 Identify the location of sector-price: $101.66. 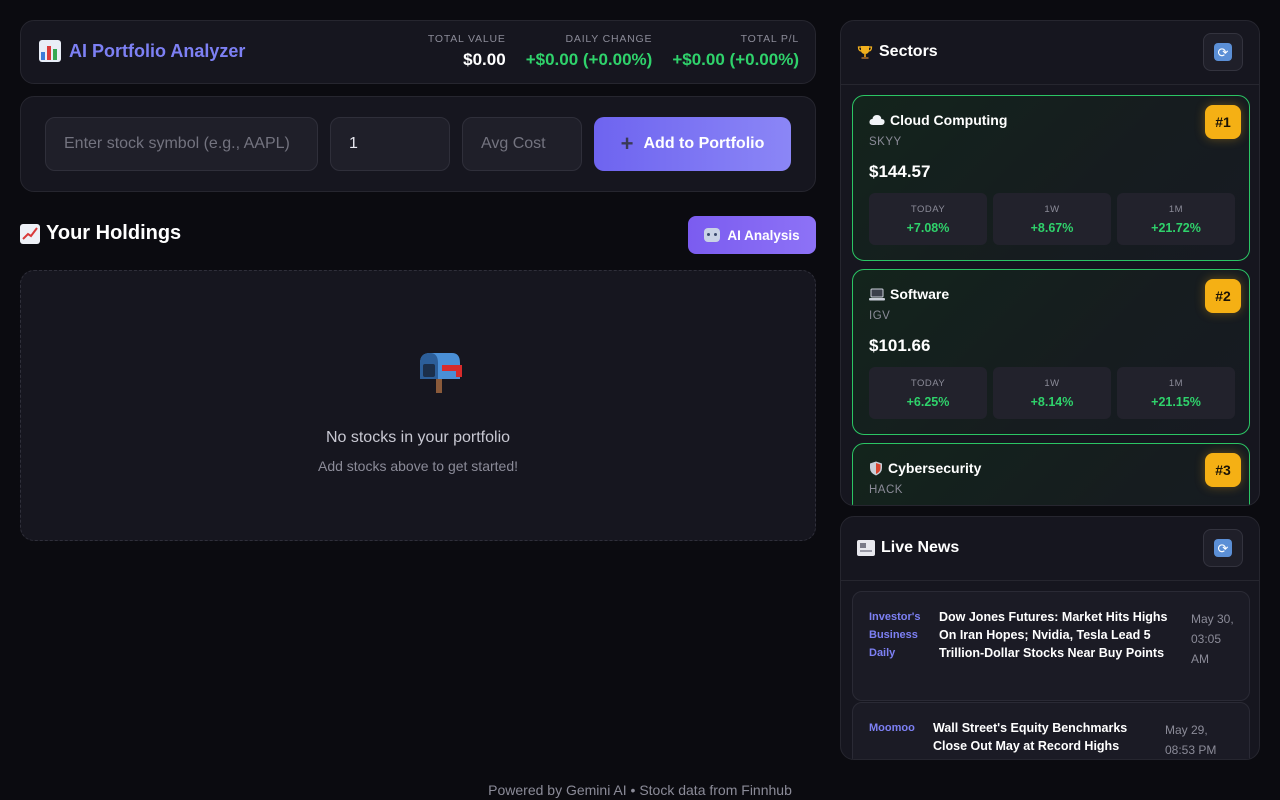
(900, 345).